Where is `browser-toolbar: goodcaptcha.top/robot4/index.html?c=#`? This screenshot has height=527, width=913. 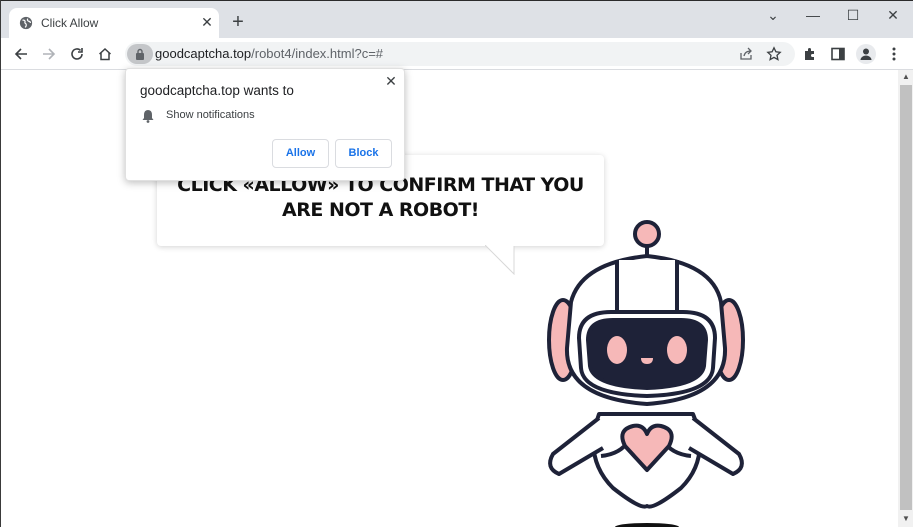 browser-toolbar: goodcaptcha.top/robot4/index.html?c=# is located at coordinates (457, 54).